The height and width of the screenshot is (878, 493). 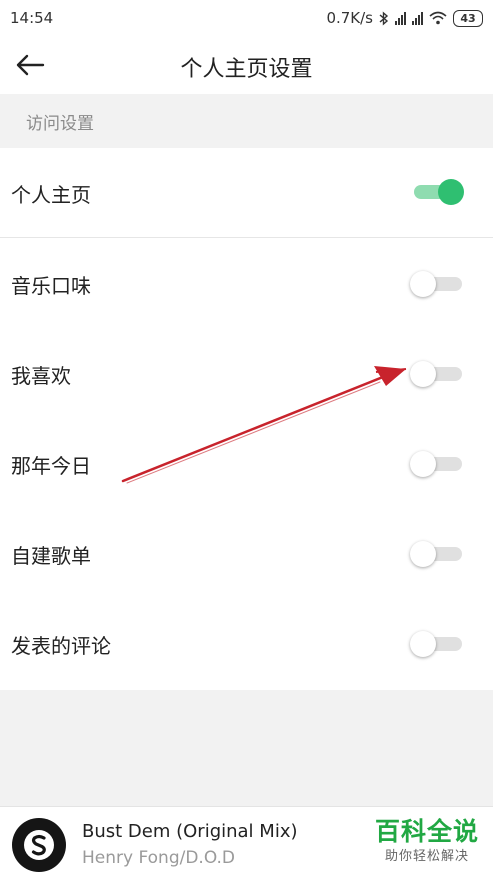 What do you see at coordinates (61, 645) in the screenshot?
I see `setting-label: 发表的评论` at bounding box center [61, 645].